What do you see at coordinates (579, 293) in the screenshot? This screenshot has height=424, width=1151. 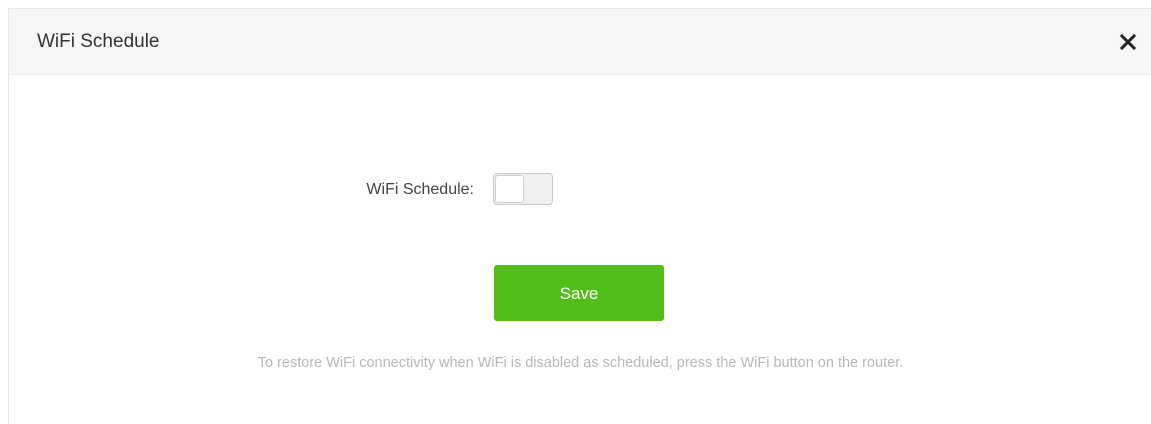 I see `save-button: Save` at bounding box center [579, 293].